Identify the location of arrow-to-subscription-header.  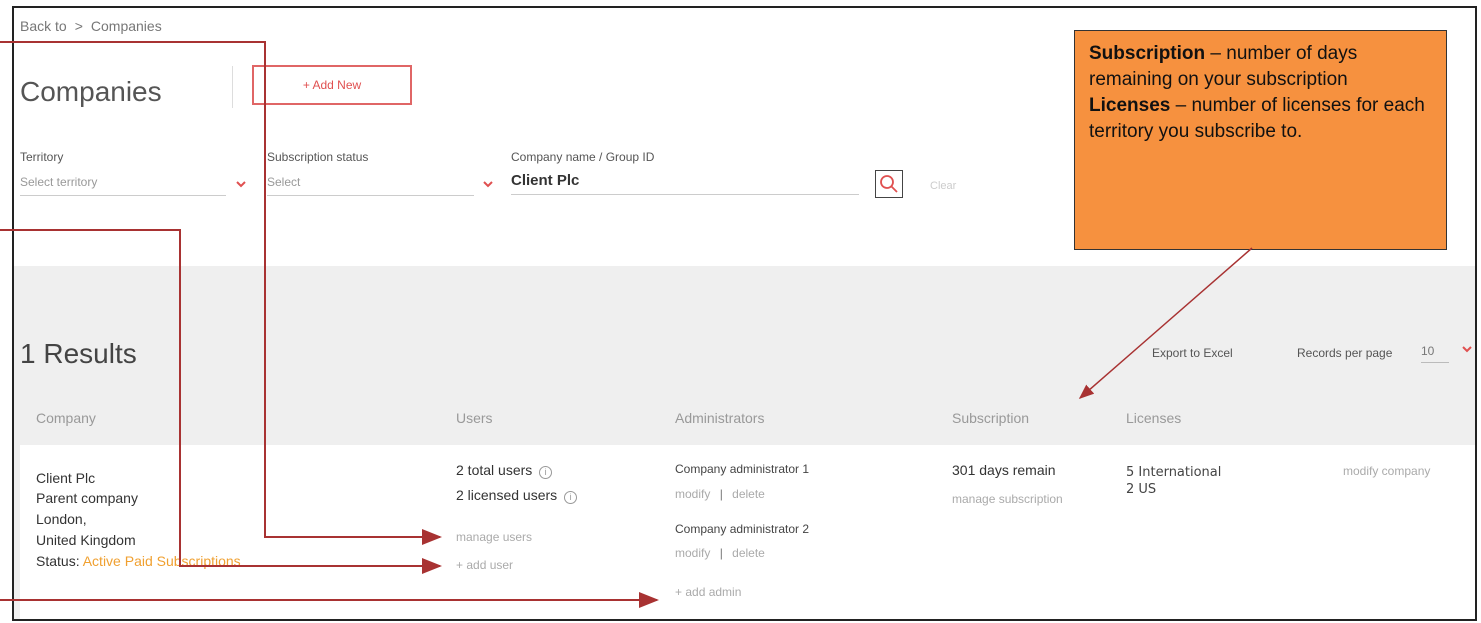
(1165, 323).